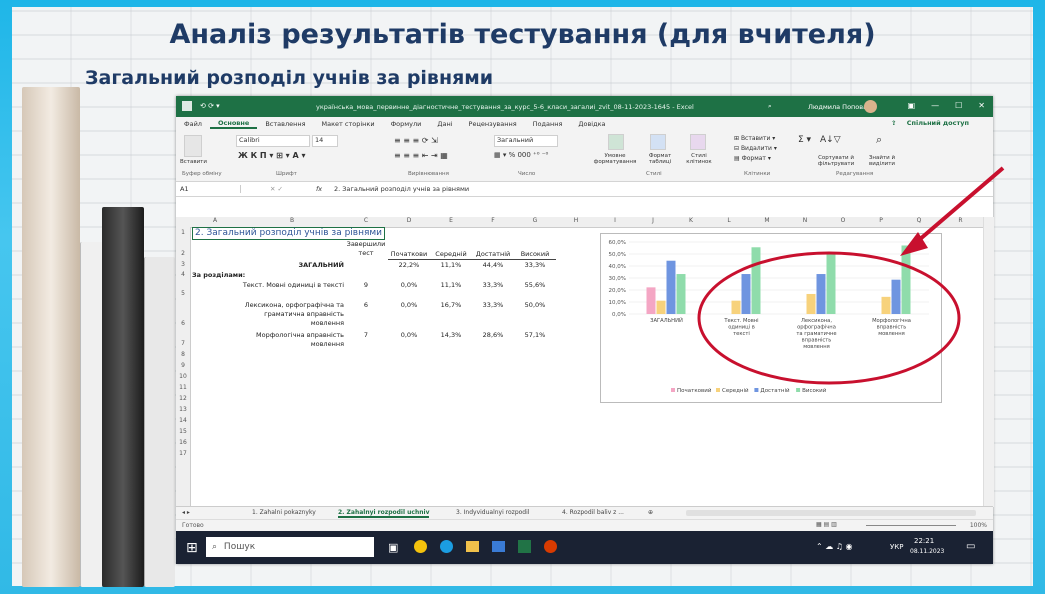 This screenshot has height=594, width=1045. I want to click on font-name-select: Calibri, so click(273, 141).